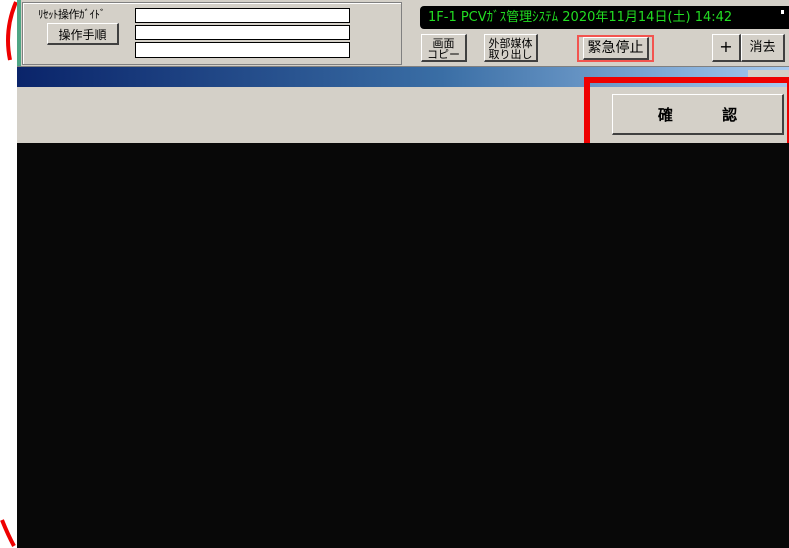 This screenshot has height=548, width=789. I want to click on clear-button: 消去, so click(763, 48).